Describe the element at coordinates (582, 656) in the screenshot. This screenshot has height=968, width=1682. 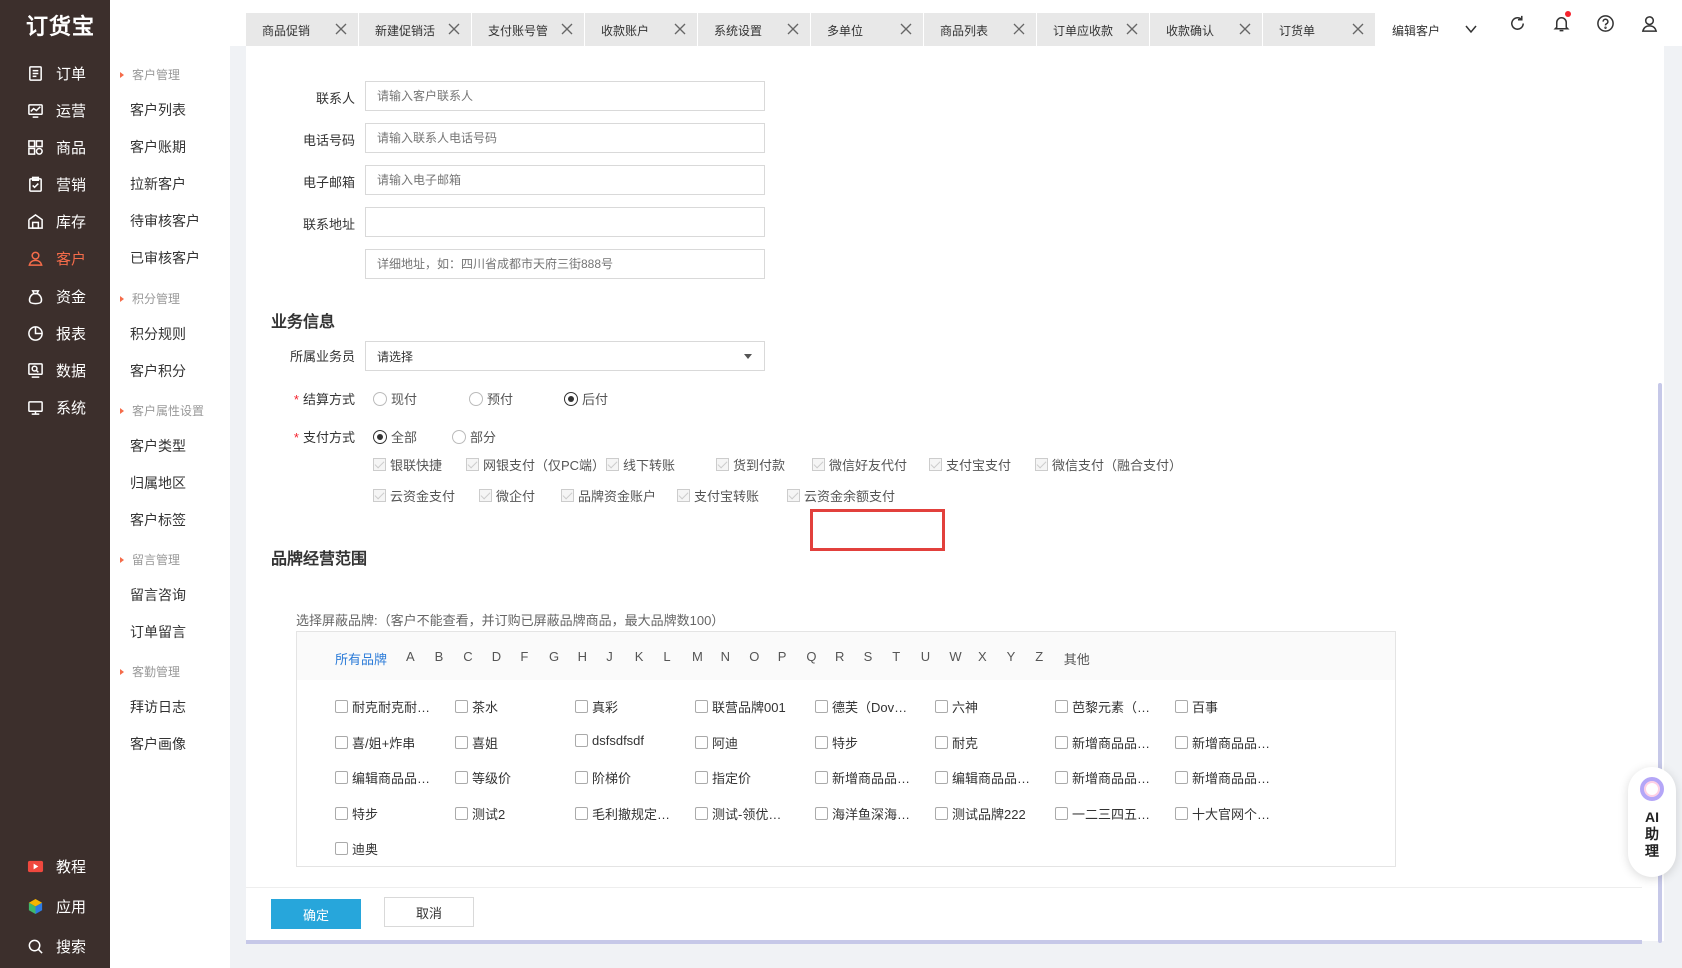
I see `brand-letter-filter-item: H` at that location.